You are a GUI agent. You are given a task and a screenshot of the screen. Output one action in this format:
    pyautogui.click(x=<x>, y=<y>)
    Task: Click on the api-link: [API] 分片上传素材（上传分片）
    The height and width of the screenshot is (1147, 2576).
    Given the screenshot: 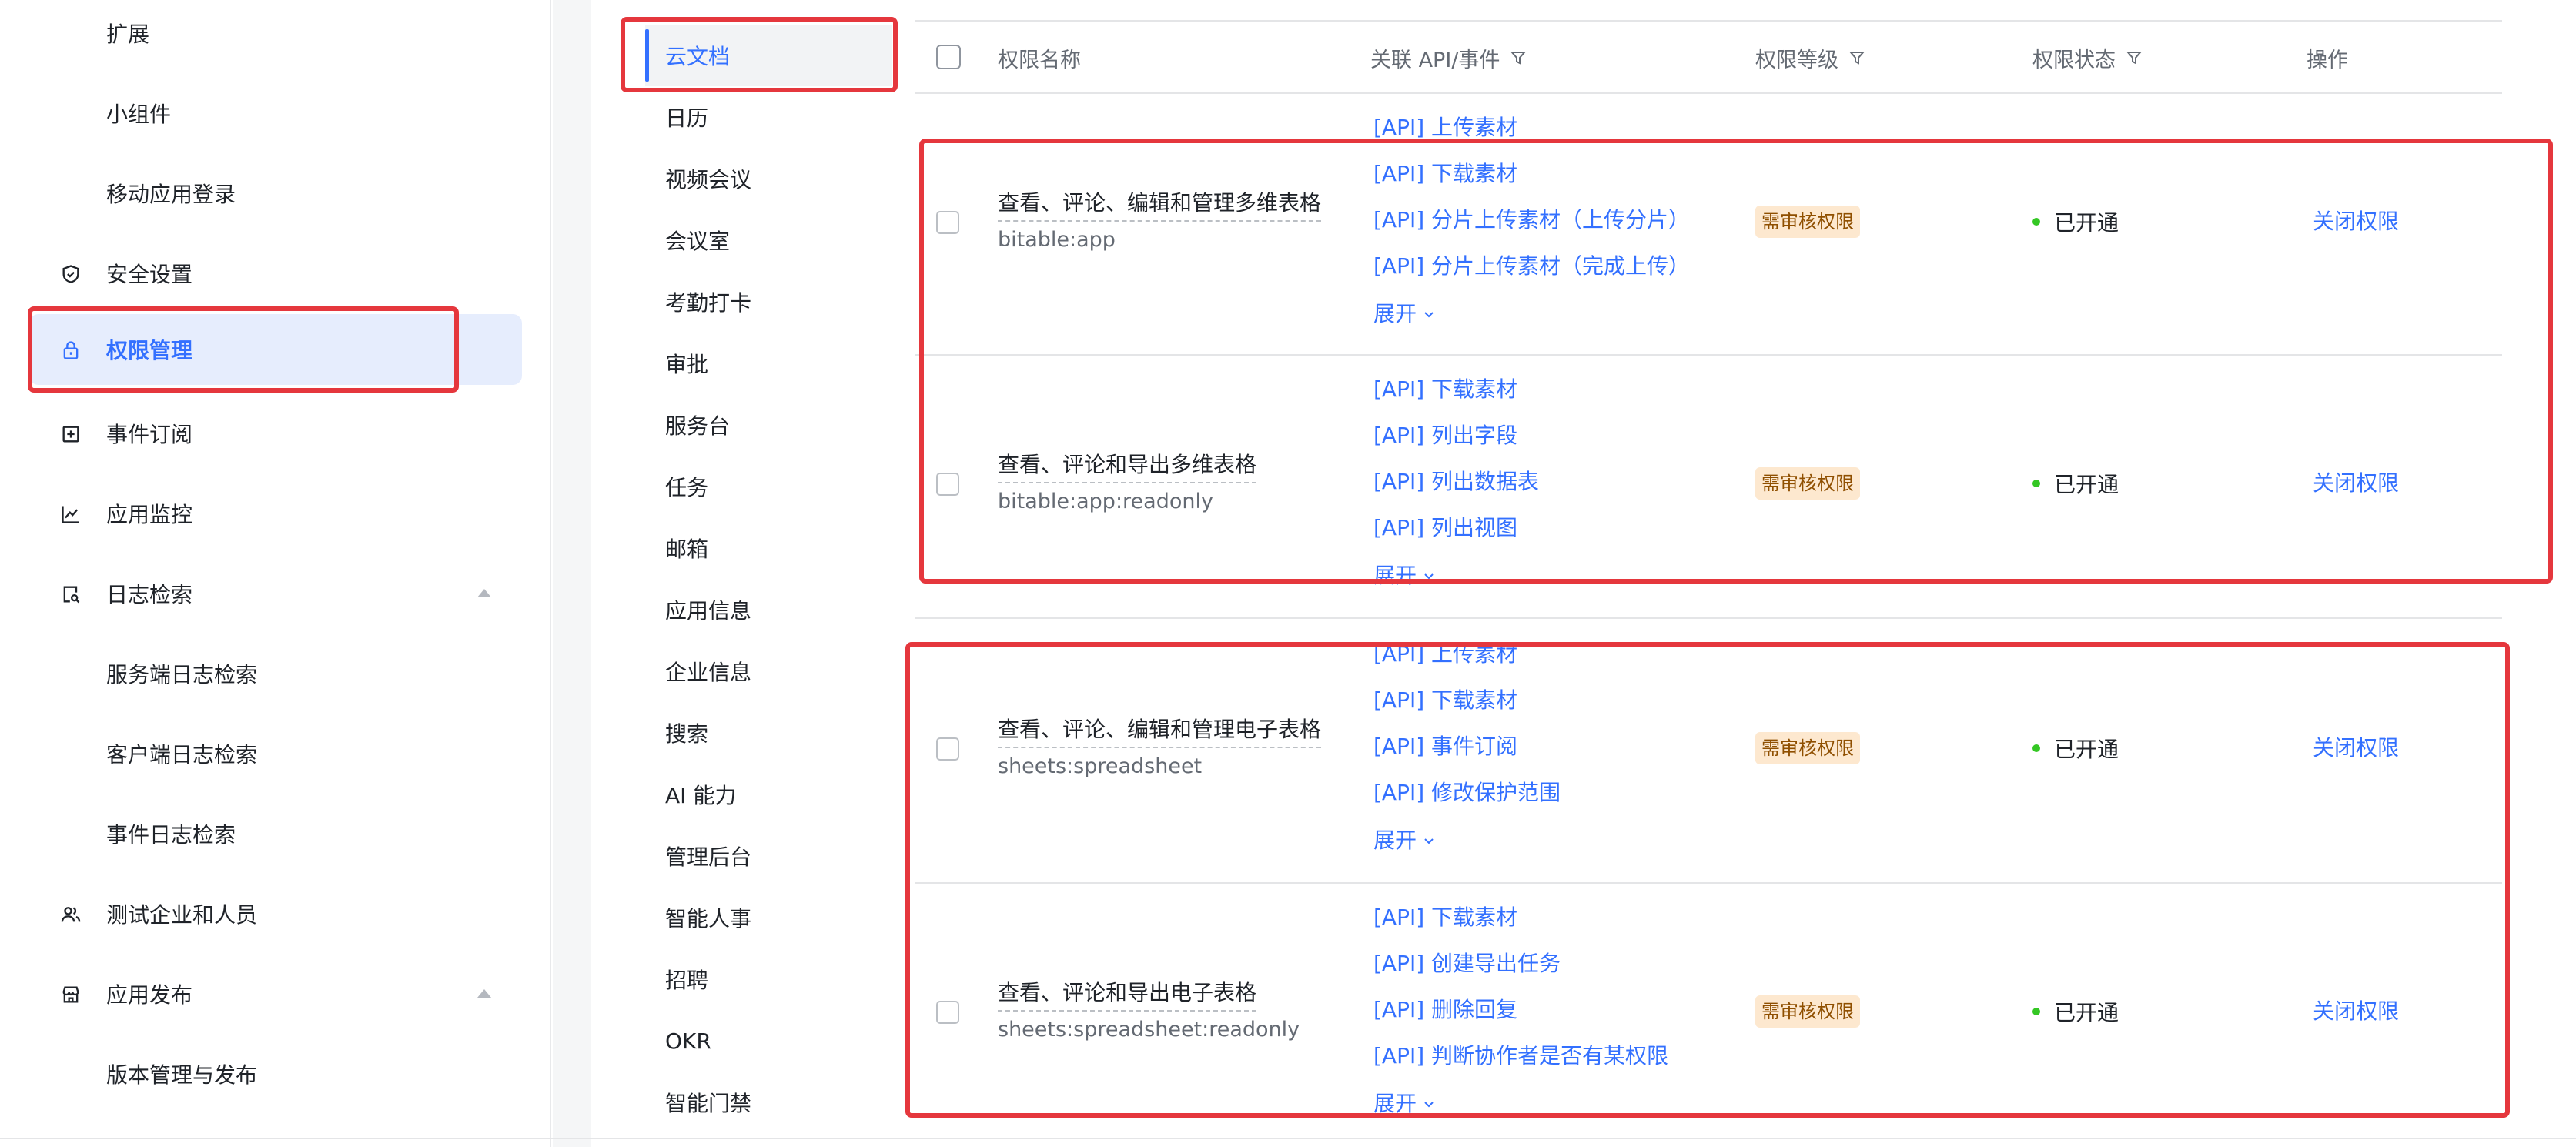 What is the action you would take?
    pyautogui.click(x=1532, y=220)
    